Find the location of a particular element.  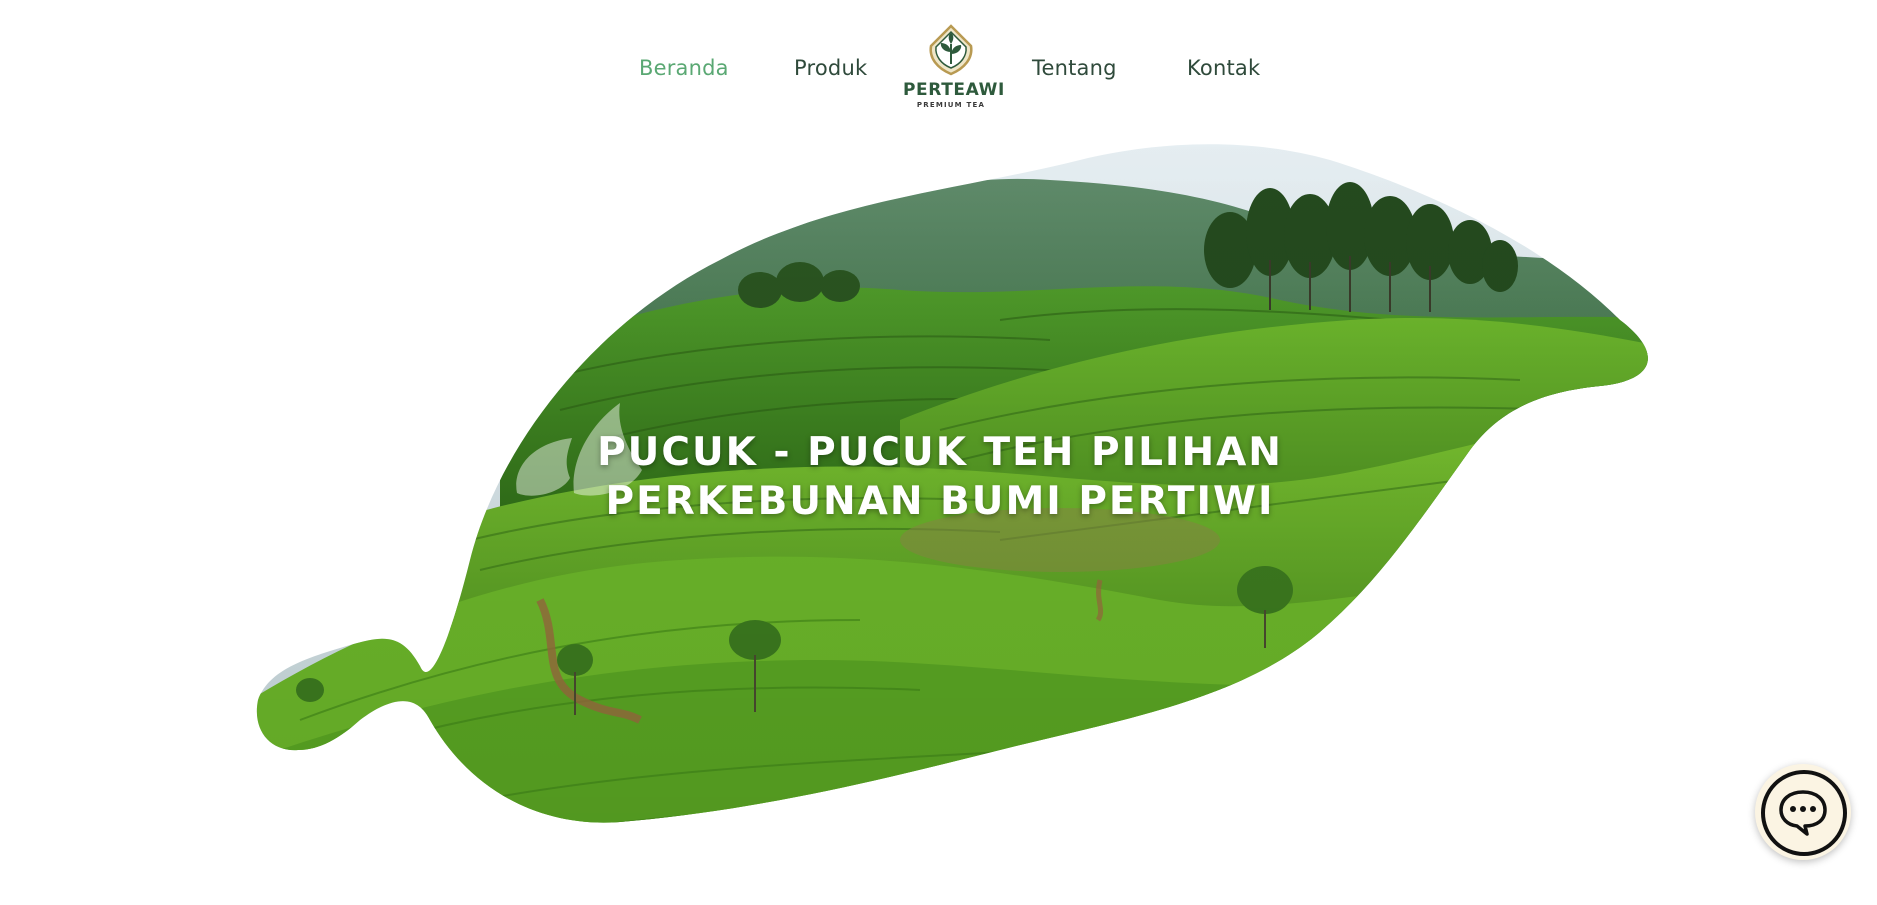

logo-tagline: PREMIUM TEA is located at coordinates (951, 105).